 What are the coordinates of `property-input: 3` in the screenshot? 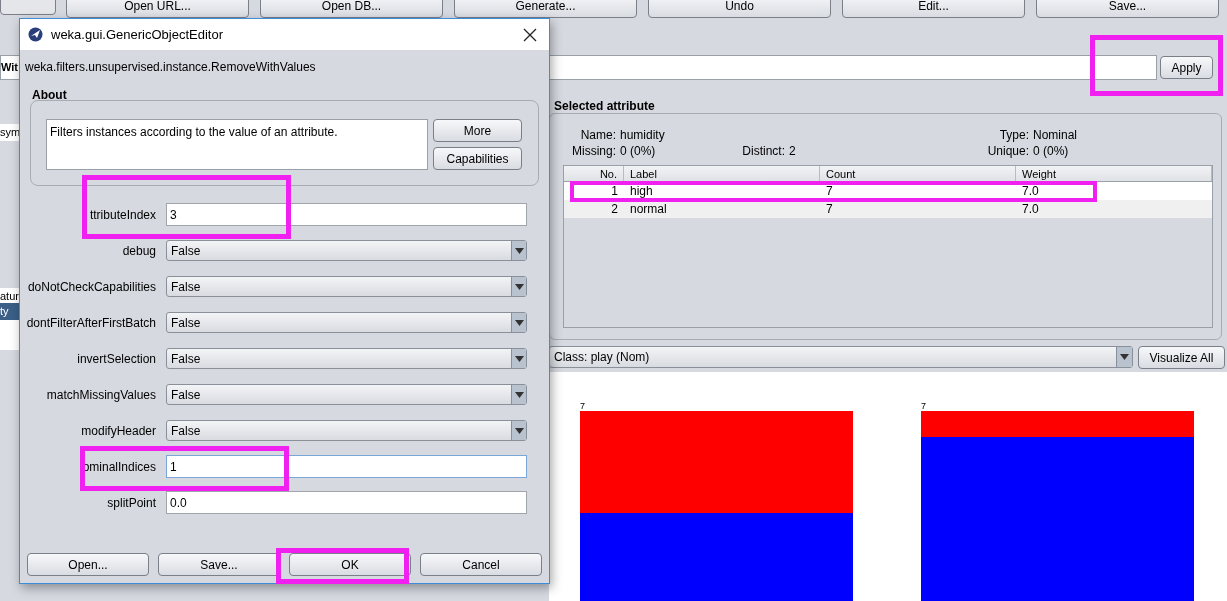 It's located at (346, 214).